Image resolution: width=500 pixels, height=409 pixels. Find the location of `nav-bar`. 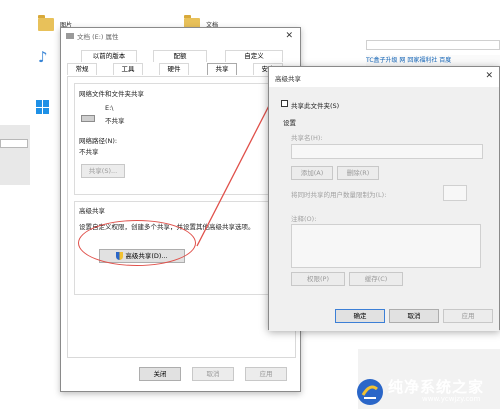

nav-bar is located at coordinates (14, 143).